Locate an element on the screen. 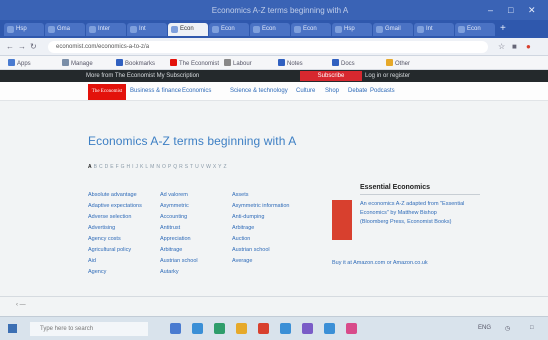 This screenshot has width=548, height=340. alphabet-letter: W is located at coordinates (209, 167).